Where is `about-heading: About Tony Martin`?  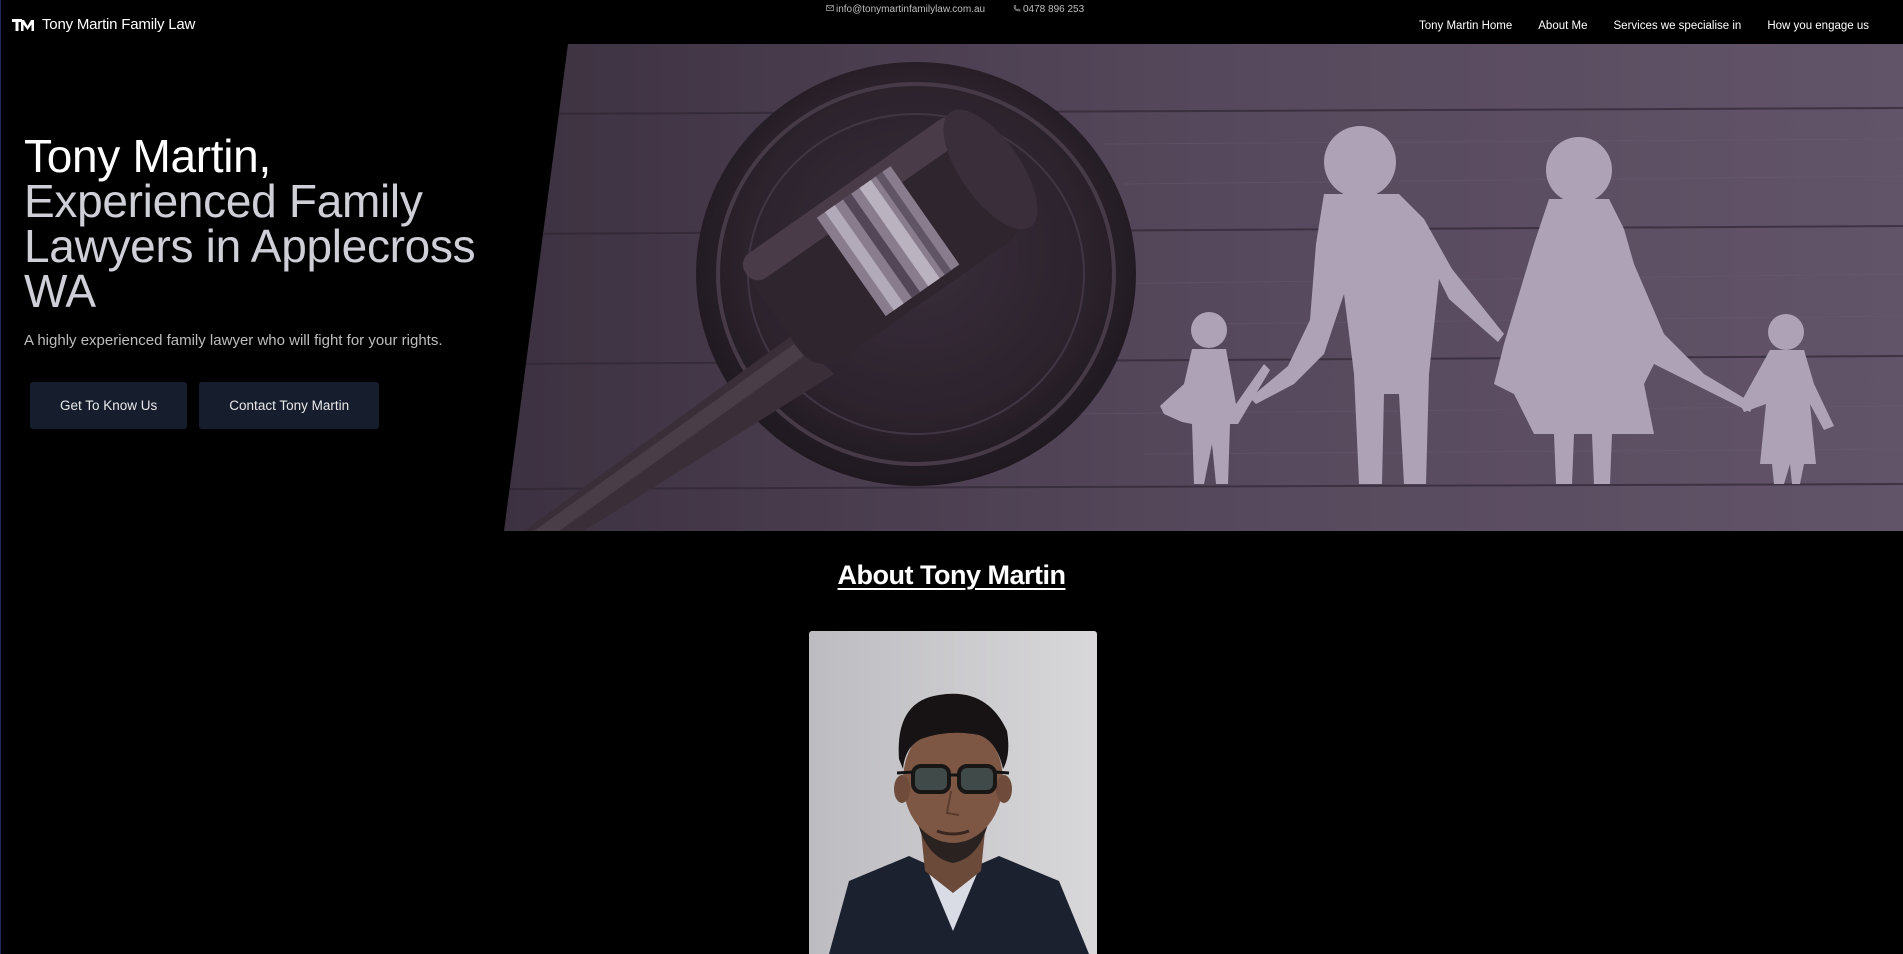 about-heading: About Tony Martin is located at coordinates (951, 575).